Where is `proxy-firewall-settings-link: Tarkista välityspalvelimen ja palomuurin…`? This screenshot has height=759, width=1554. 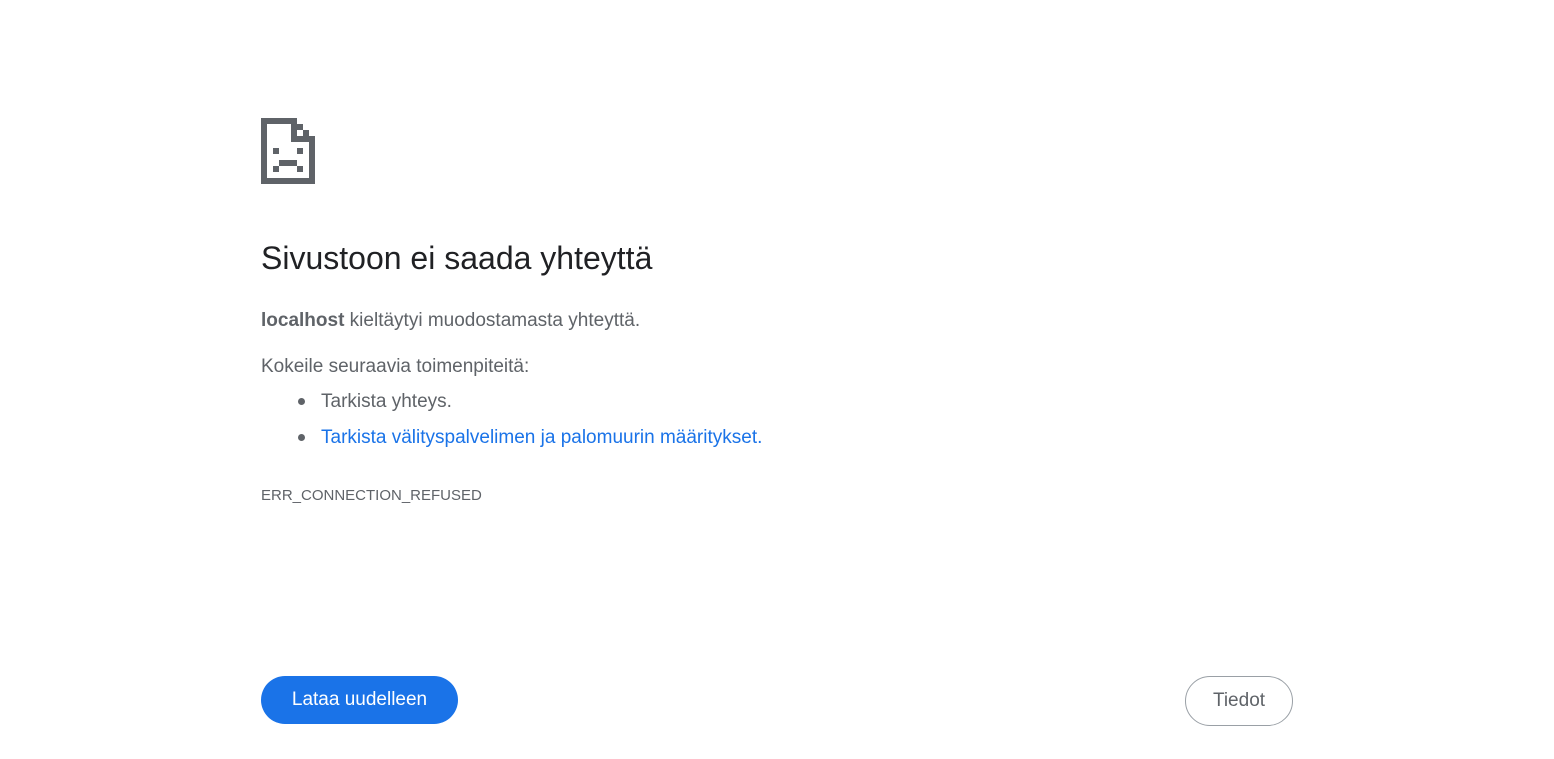
proxy-firewall-settings-link: Tarkista välityspalvelimen ja palomuurin… is located at coordinates (539, 437).